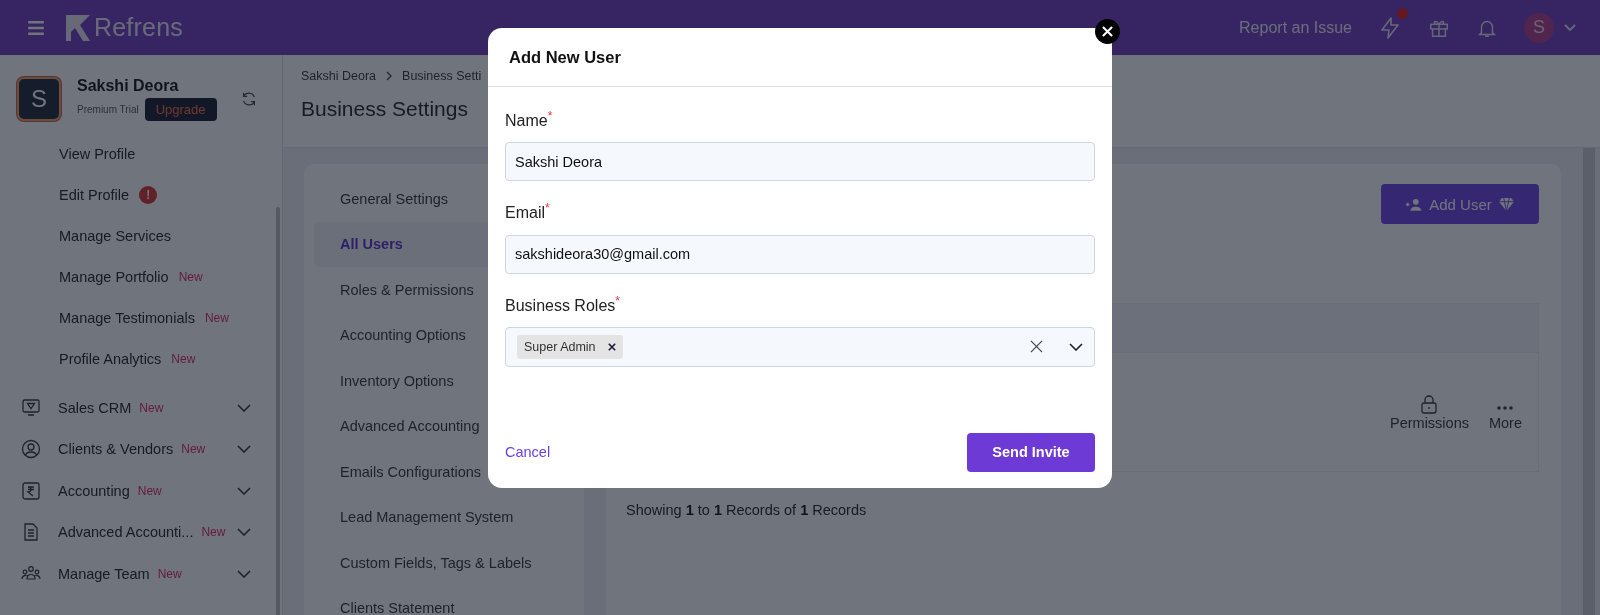  What do you see at coordinates (115, 235) in the screenshot?
I see `profile-menu-item: Manage Services` at bounding box center [115, 235].